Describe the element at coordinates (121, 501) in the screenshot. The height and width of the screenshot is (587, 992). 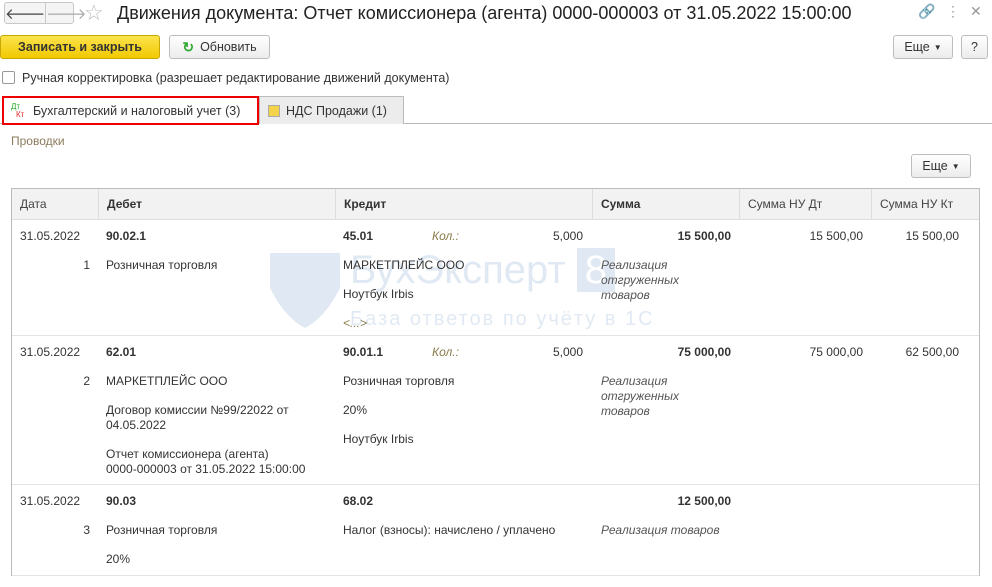
I see `debit-account: 90.03` at that location.